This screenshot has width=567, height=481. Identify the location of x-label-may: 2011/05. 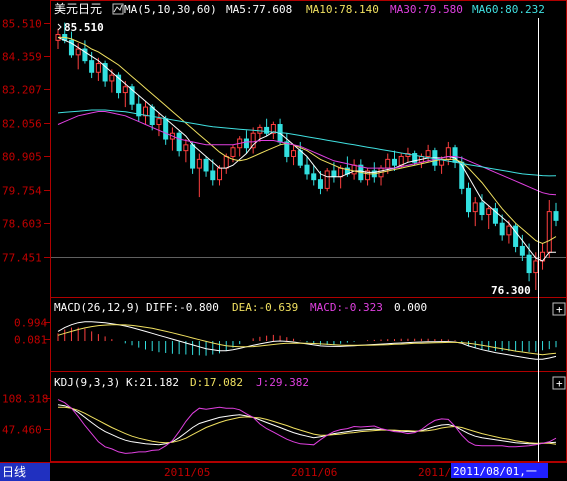
(187, 472).